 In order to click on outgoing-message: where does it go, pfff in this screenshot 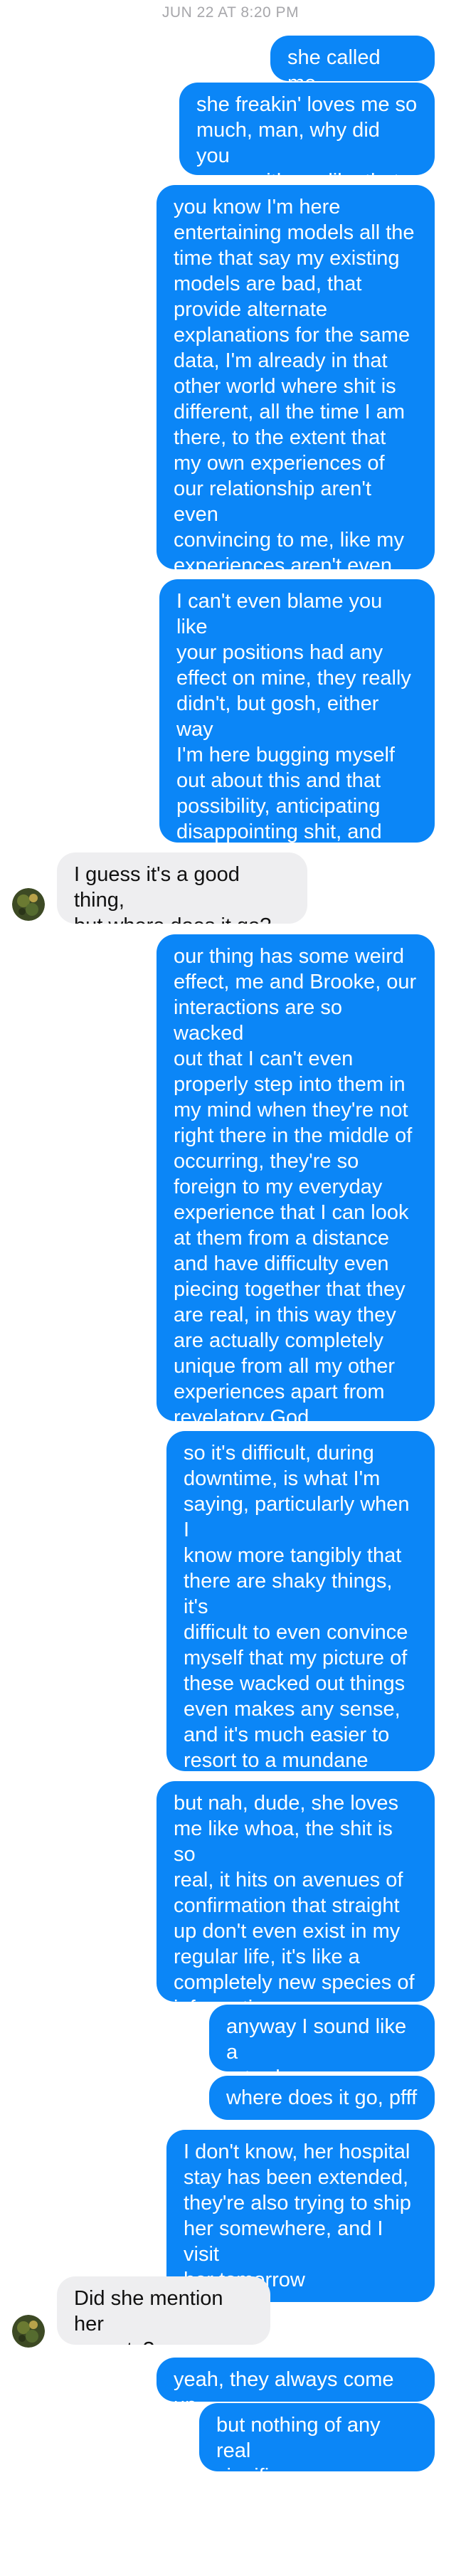, I will do `click(322, 2098)`.